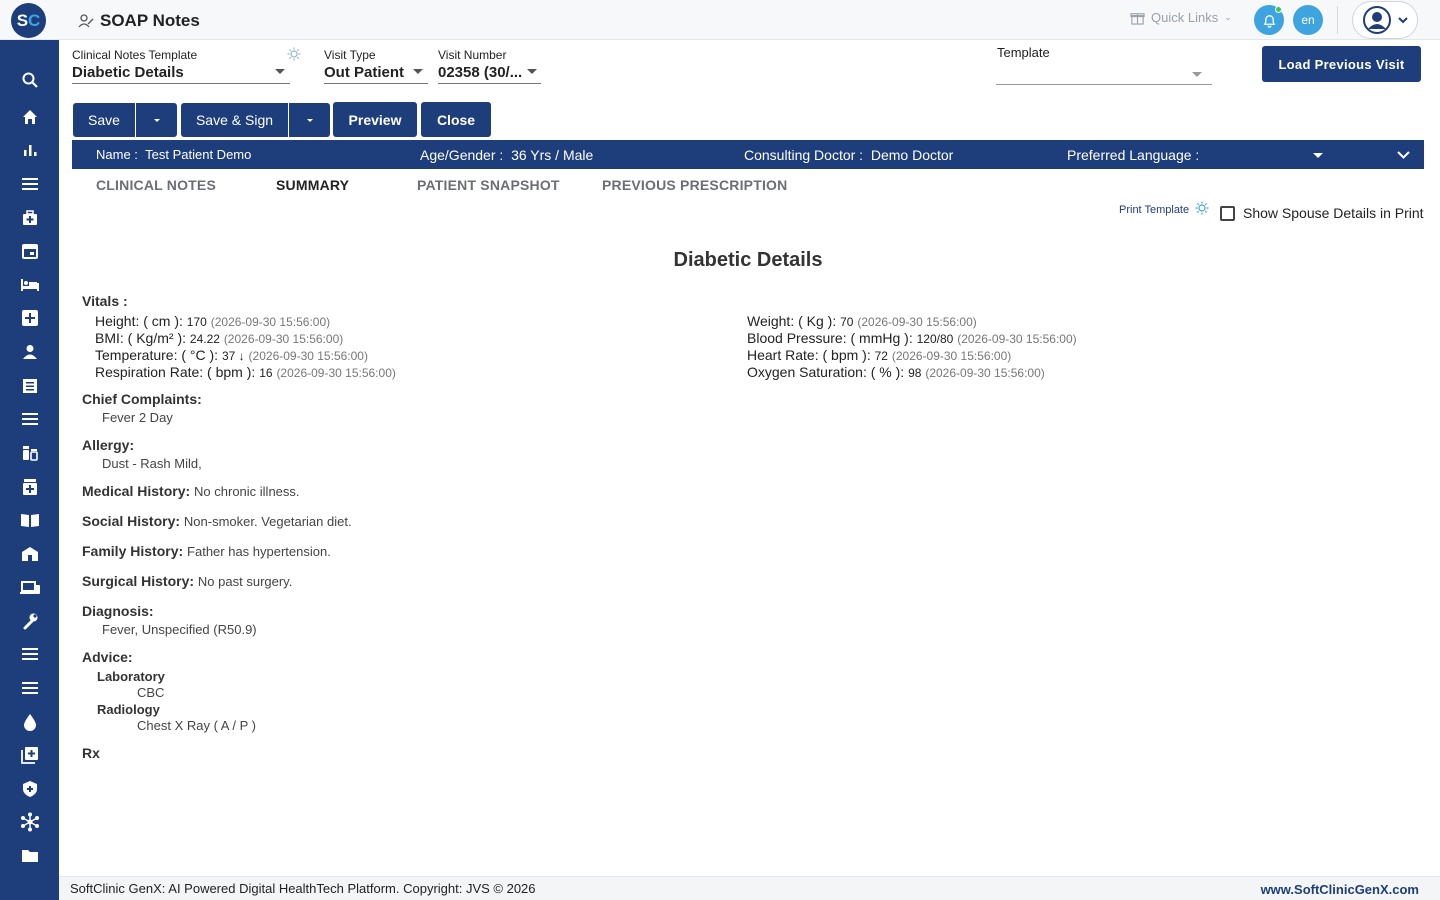  What do you see at coordinates (1318, 155) in the screenshot?
I see `preferred-language-dropdown` at bounding box center [1318, 155].